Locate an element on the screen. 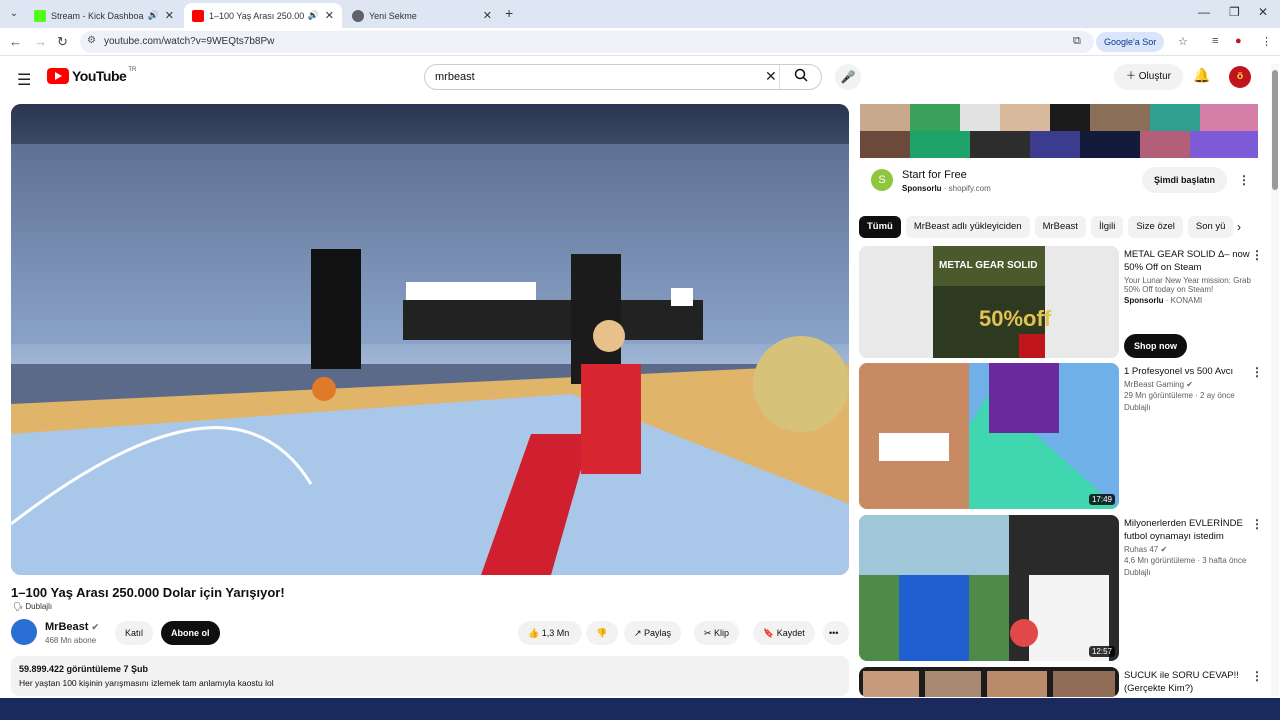 This screenshot has height=720, width=1280. more-actions-button: ••• is located at coordinates (836, 633).